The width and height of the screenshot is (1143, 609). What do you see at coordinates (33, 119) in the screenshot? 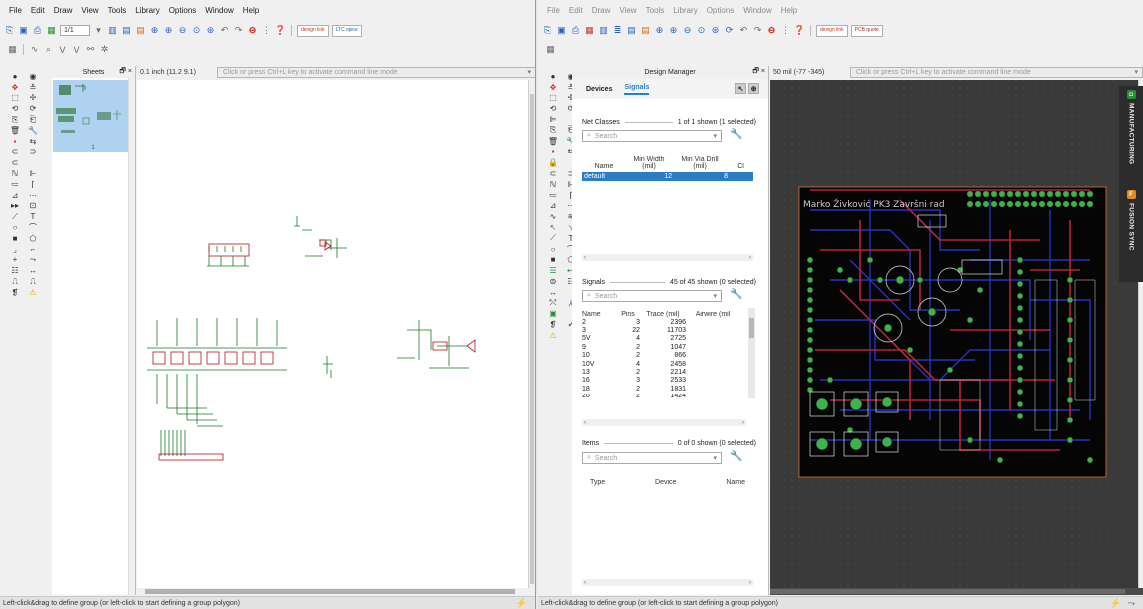
I see `paste-icon: ⎗` at bounding box center [33, 119].